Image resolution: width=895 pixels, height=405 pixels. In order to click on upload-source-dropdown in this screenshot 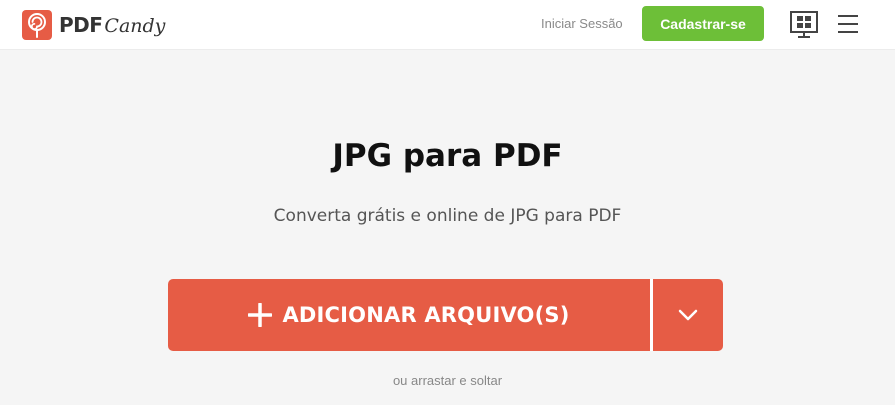, I will do `click(688, 315)`.